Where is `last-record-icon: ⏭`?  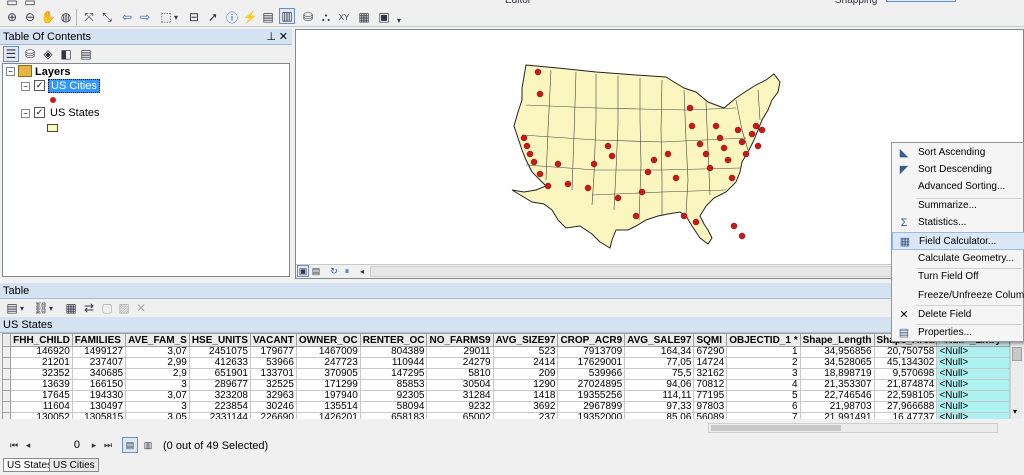
last-record-icon: ⏭ is located at coordinates (108, 445).